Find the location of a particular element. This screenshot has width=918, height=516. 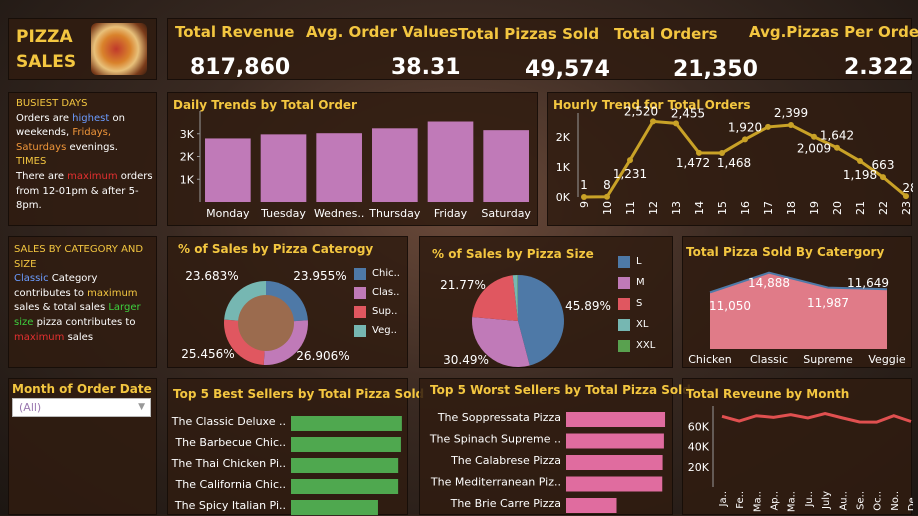

note-text: sales & total sales is located at coordinates (61, 307).